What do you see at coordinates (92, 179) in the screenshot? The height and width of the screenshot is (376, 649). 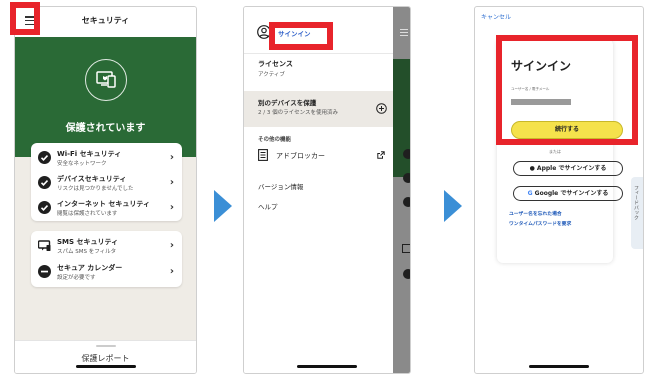 I see `item-title: デバイスセキュリティ` at bounding box center [92, 179].